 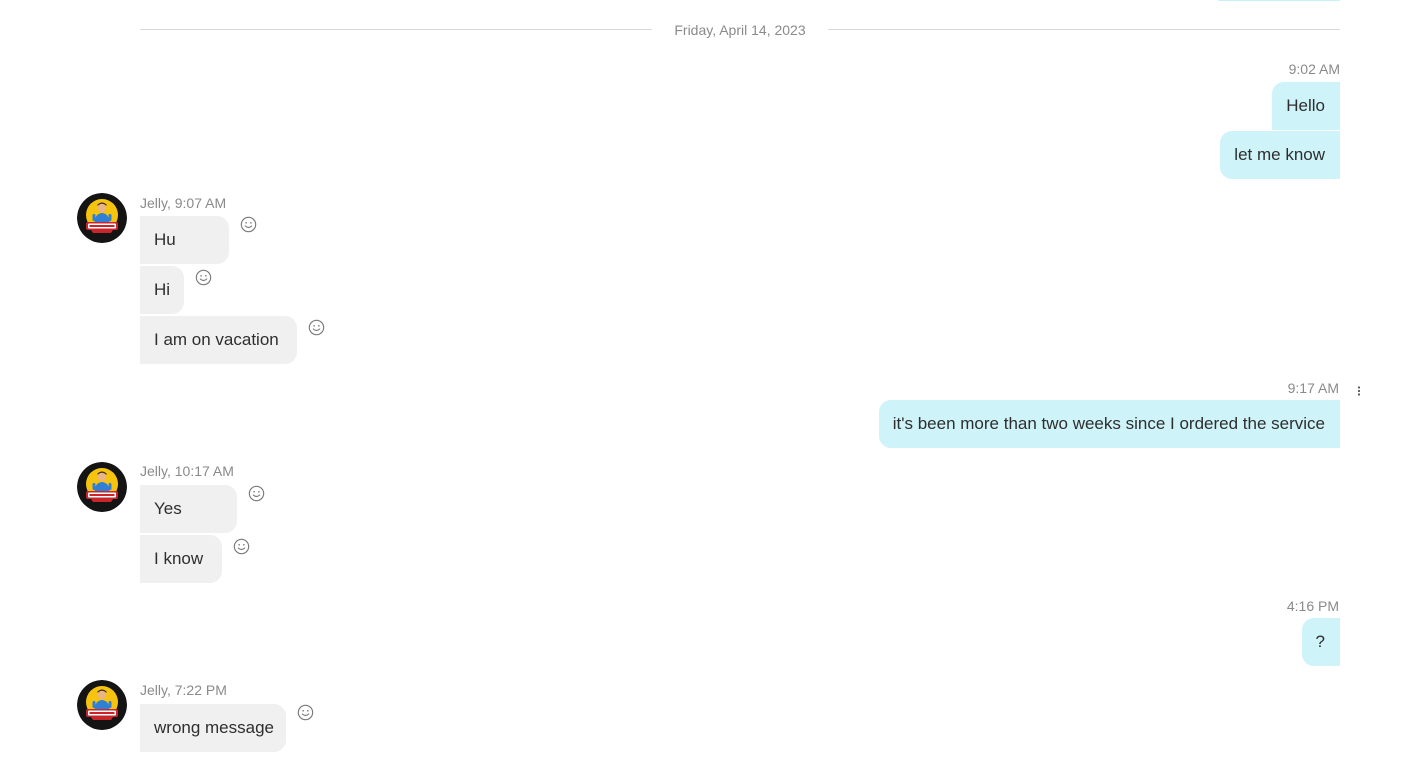 I want to click on incoming-message: I am on vacation, so click(x=218, y=340).